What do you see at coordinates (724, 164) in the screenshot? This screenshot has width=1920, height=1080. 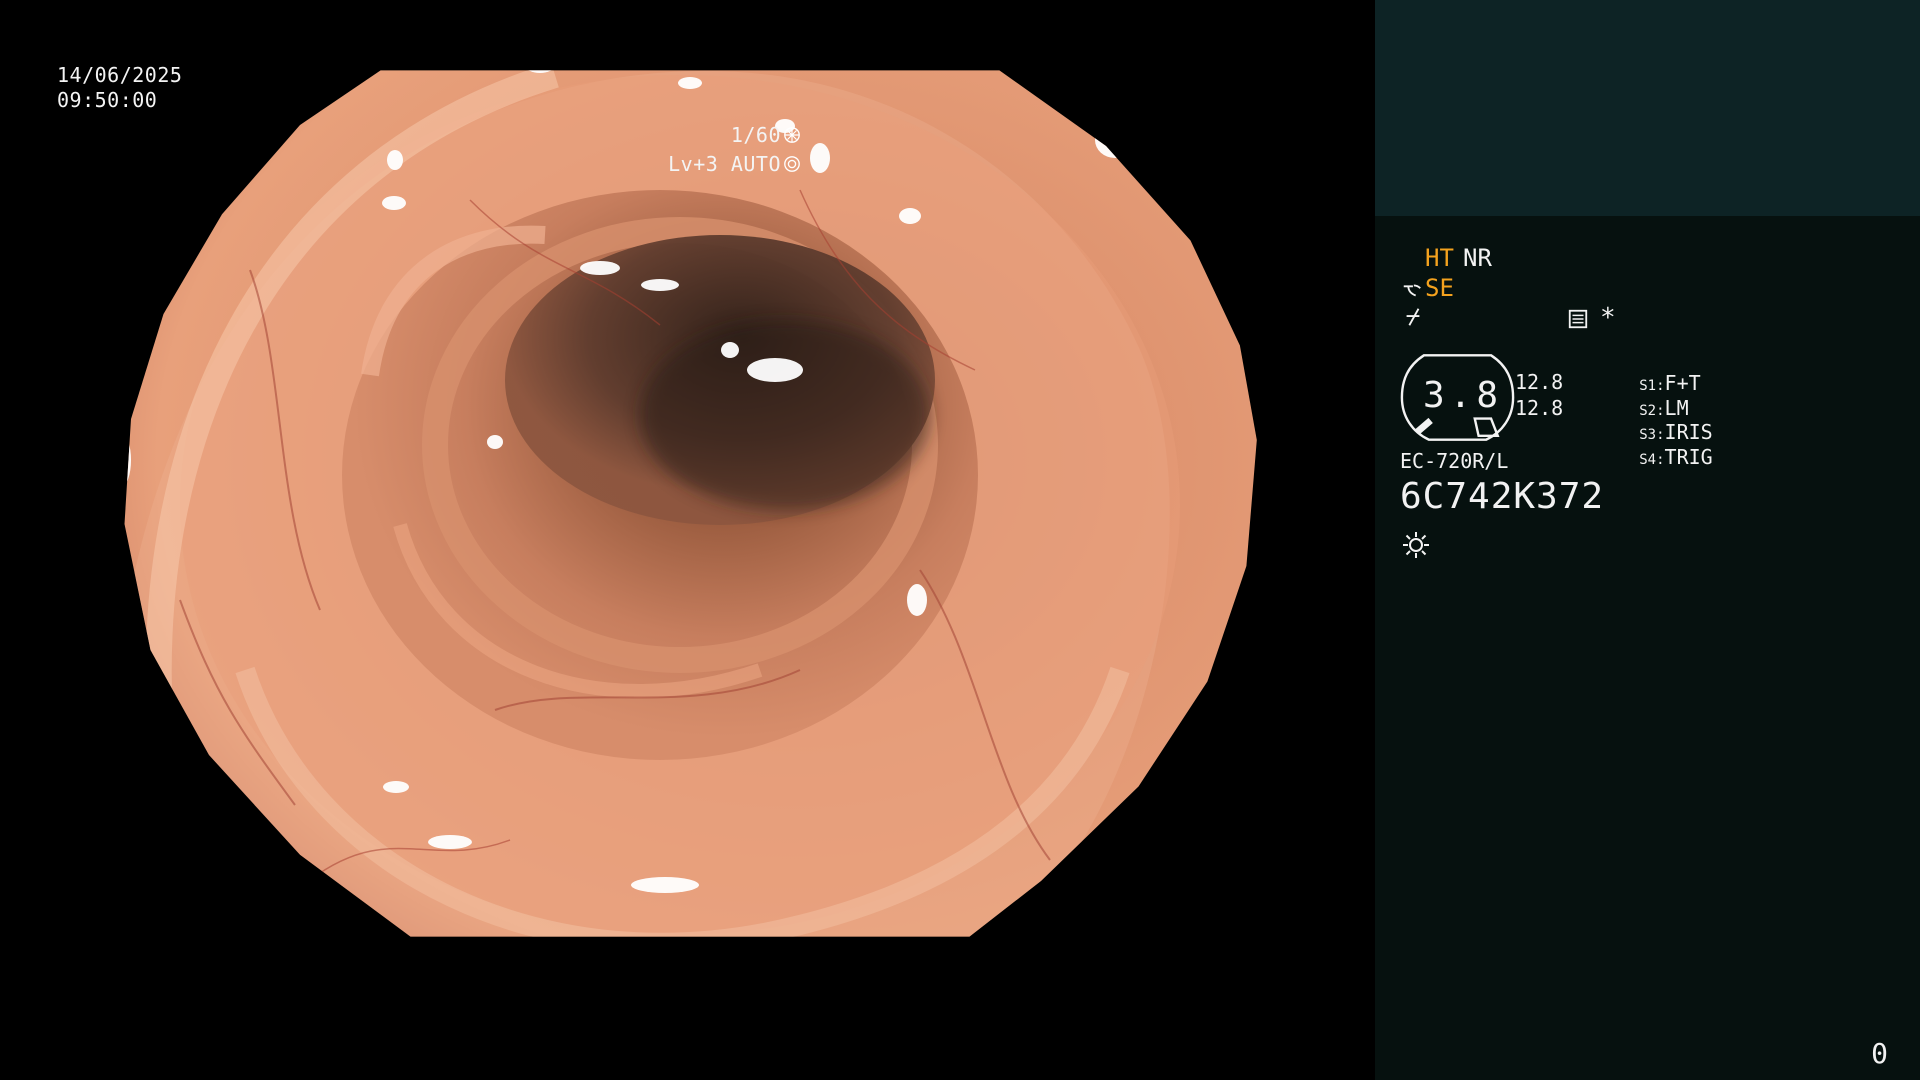 I see `exposure-level: Lv+3 AUTO` at bounding box center [724, 164].